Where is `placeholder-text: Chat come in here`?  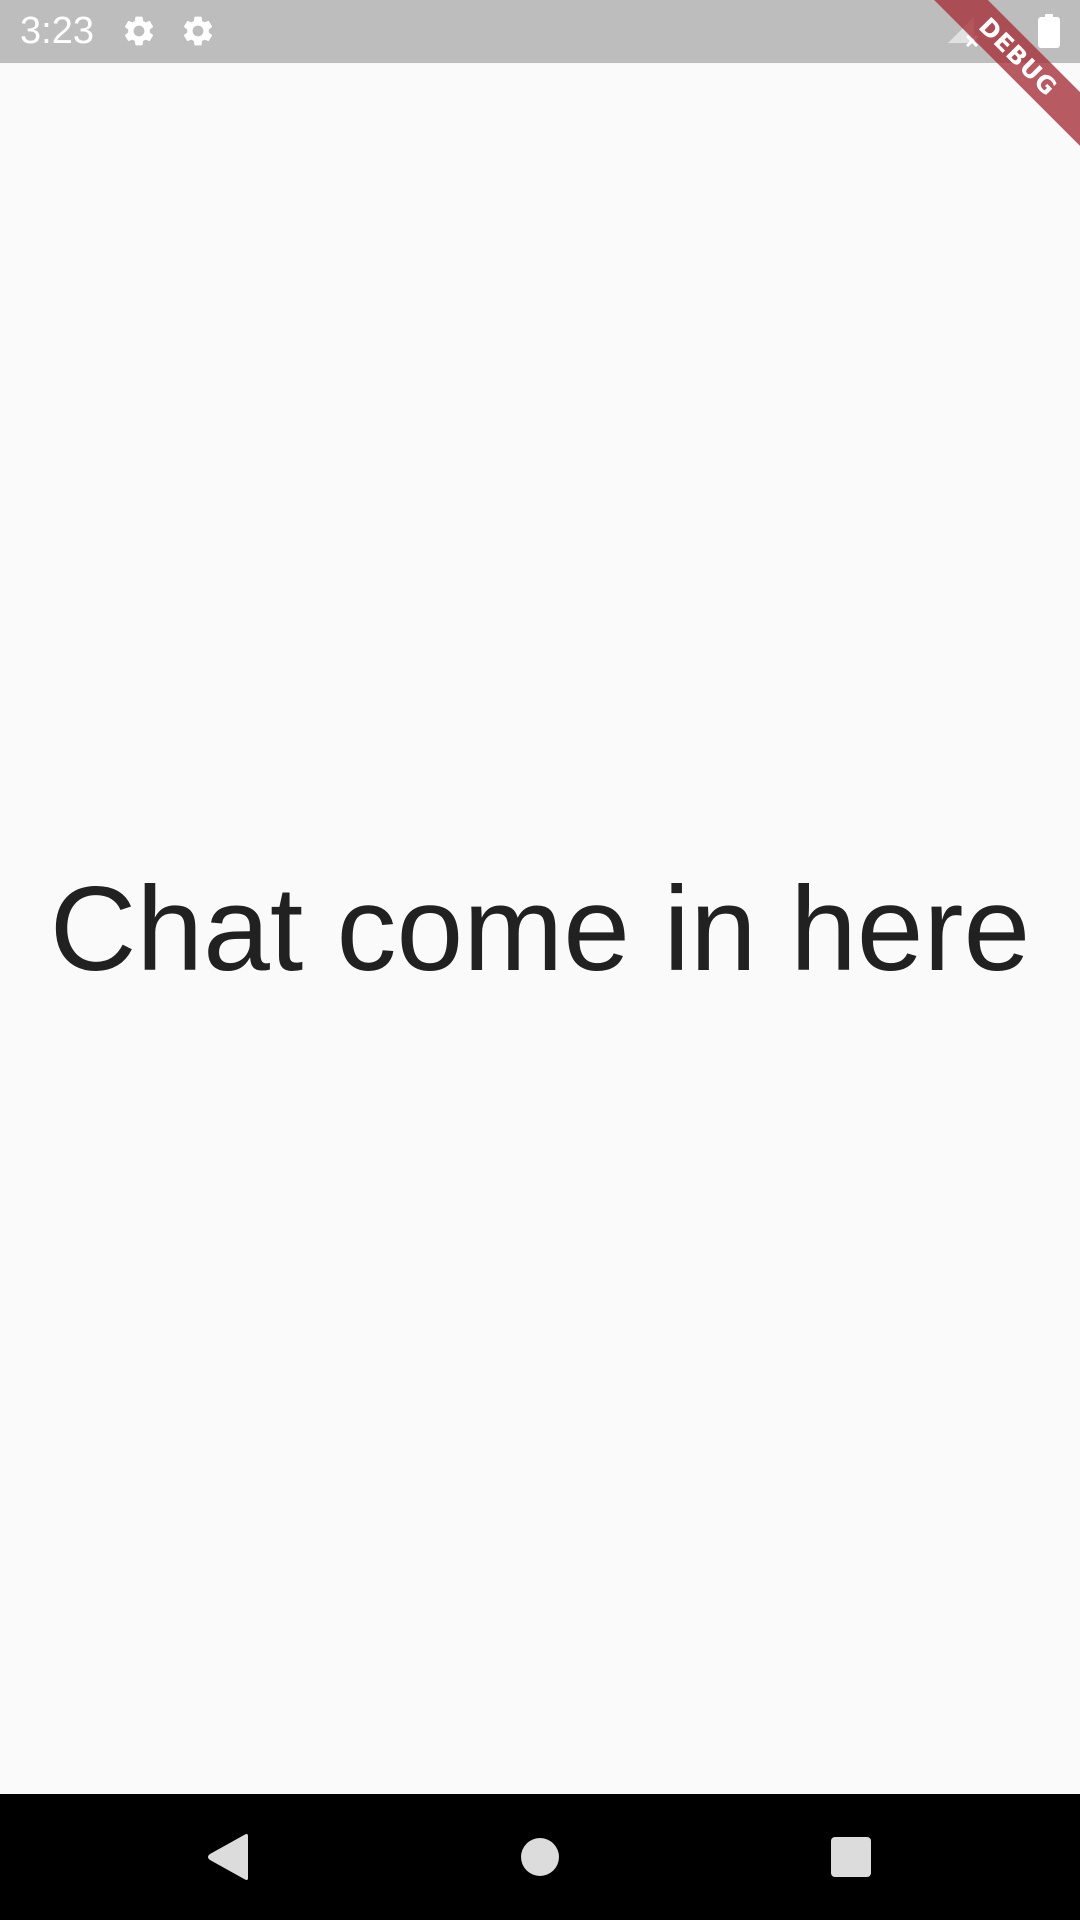
placeholder-text: Chat come in here is located at coordinates (540, 928).